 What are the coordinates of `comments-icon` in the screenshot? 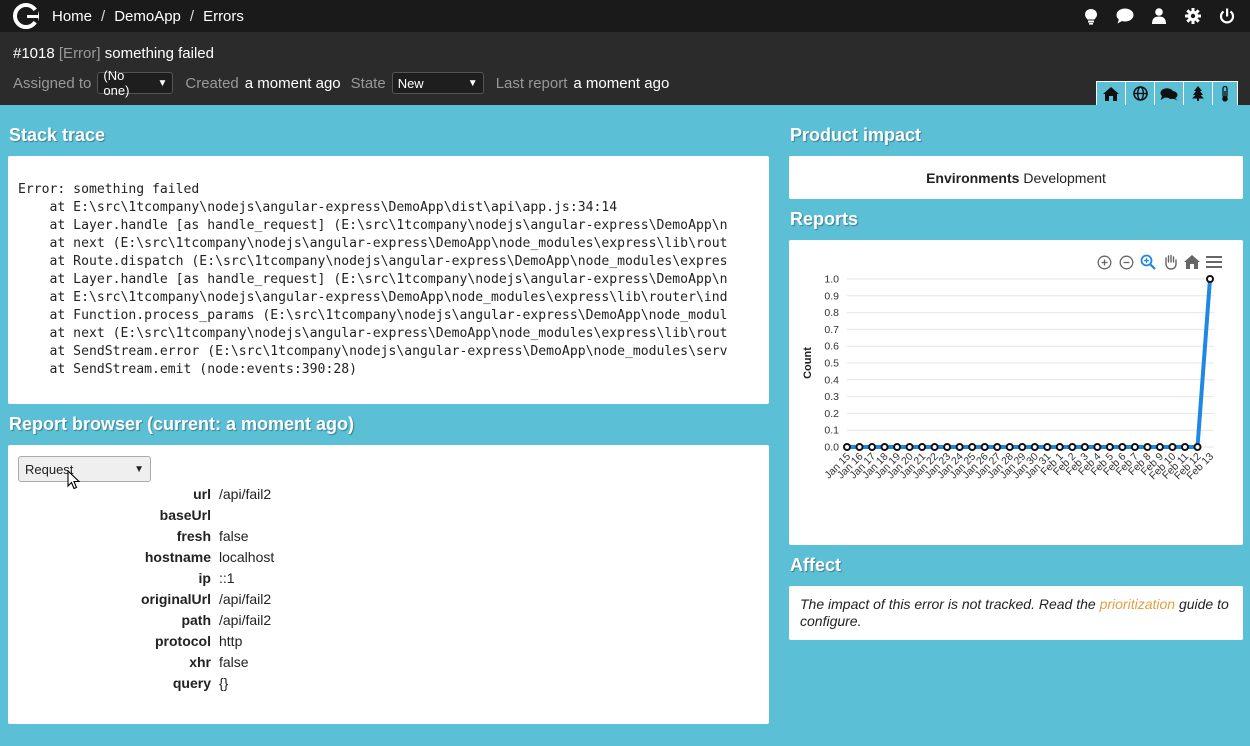 It's located at (1169, 93).